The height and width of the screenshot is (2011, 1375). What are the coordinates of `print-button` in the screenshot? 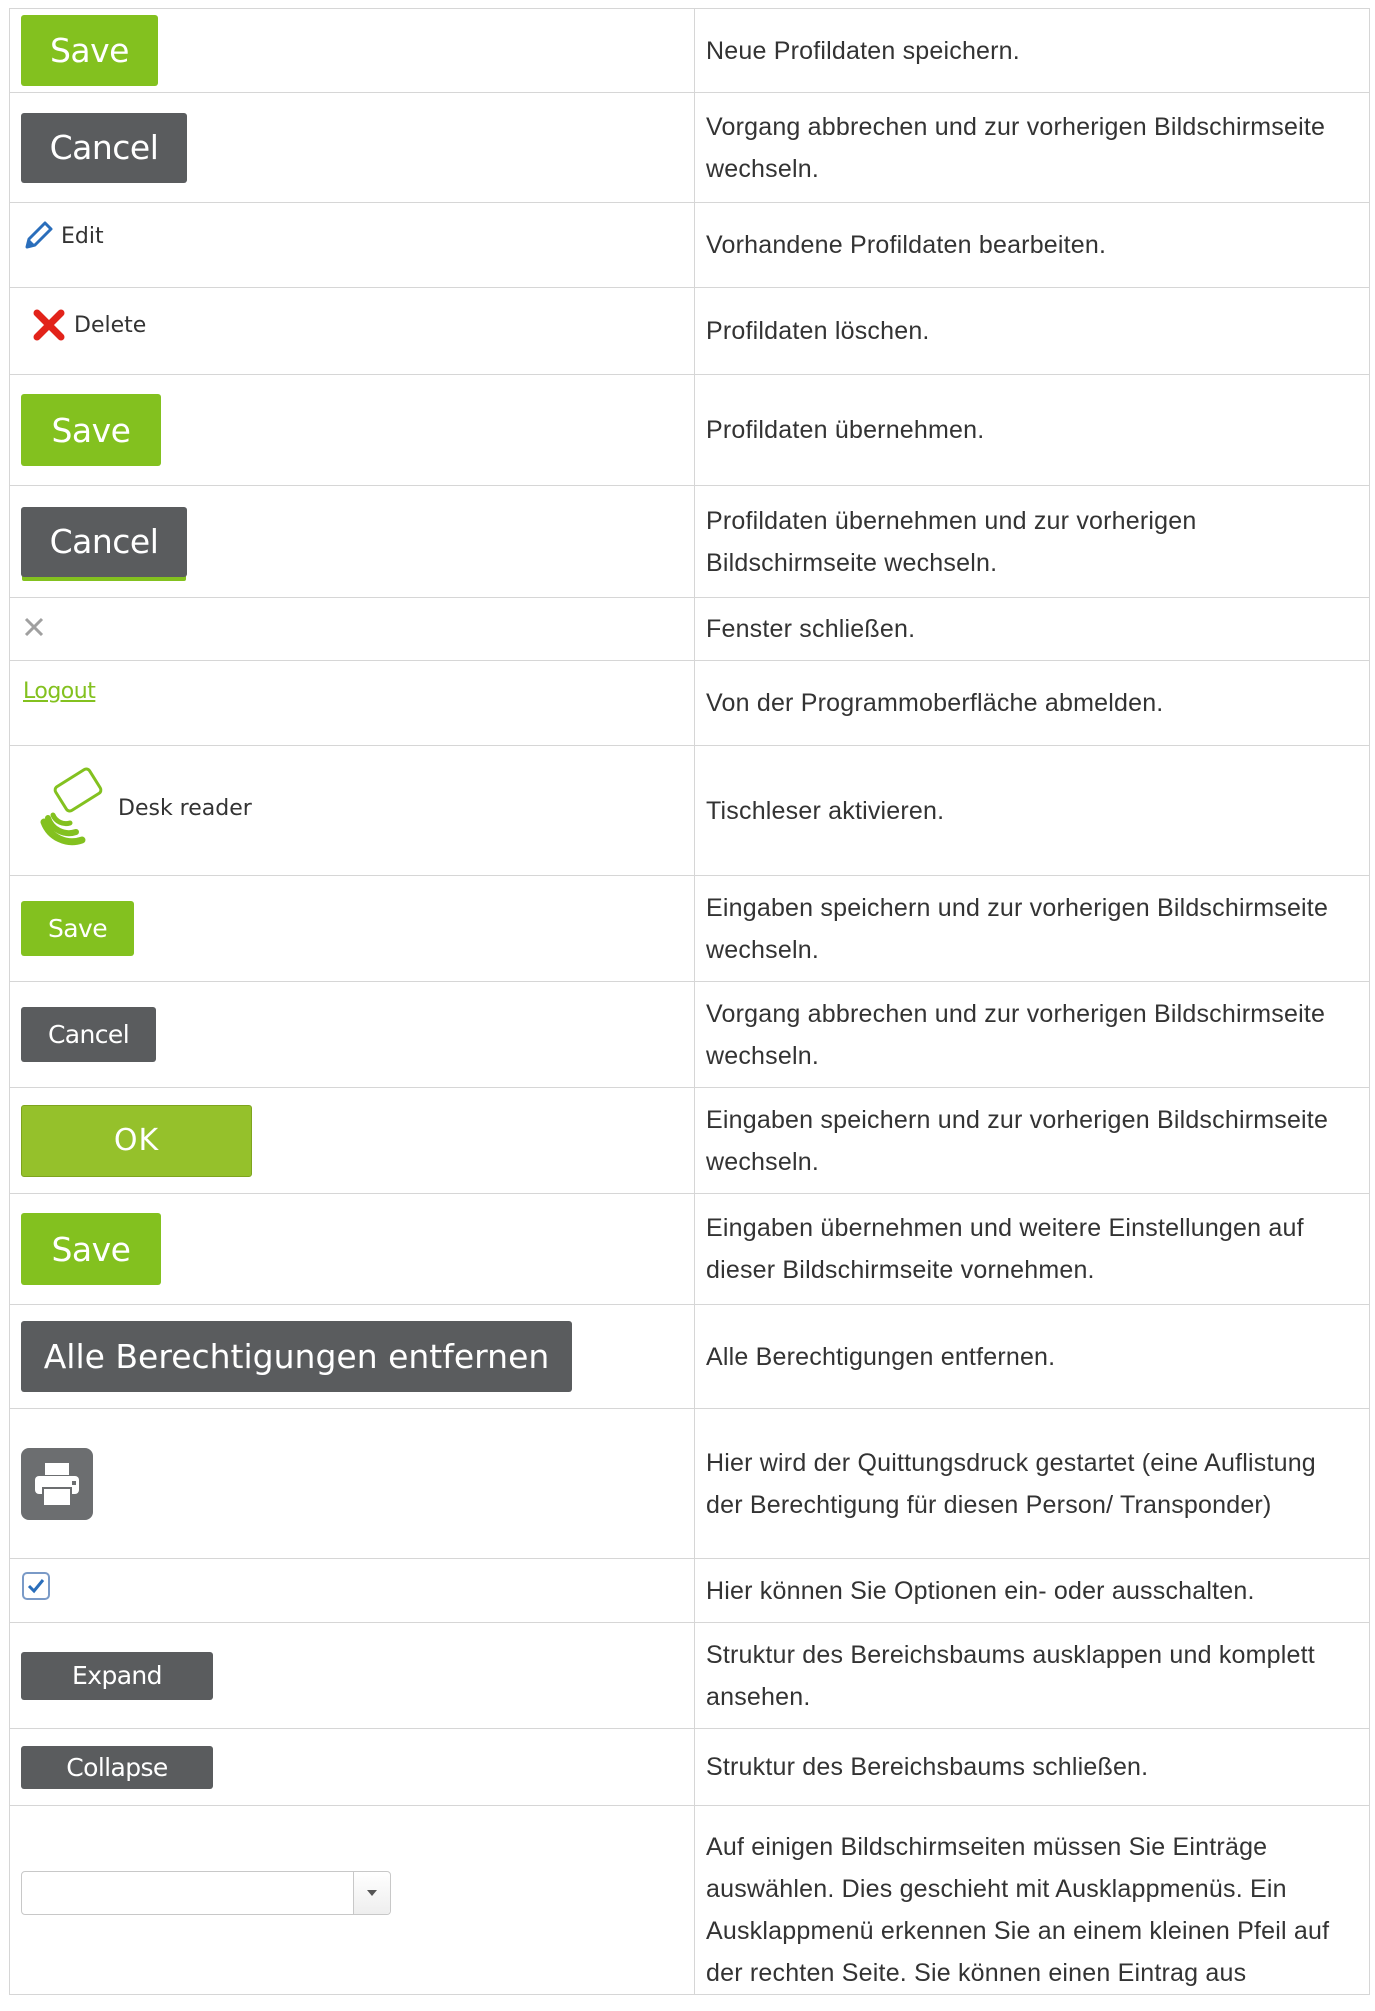 It's located at (57, 1483).